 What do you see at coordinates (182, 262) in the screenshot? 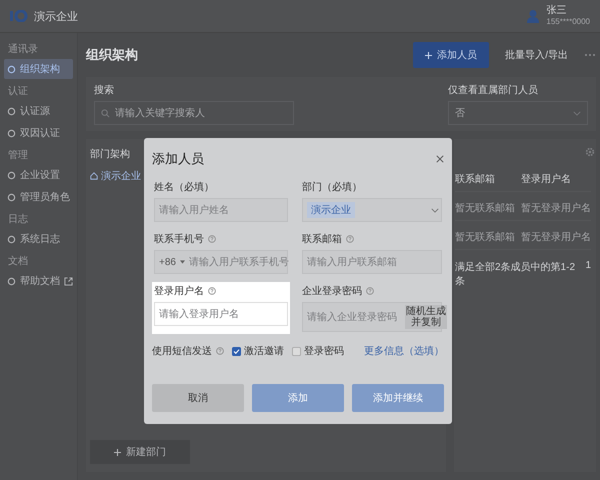
I see `caret-icon` at bounding box center [182, 262].